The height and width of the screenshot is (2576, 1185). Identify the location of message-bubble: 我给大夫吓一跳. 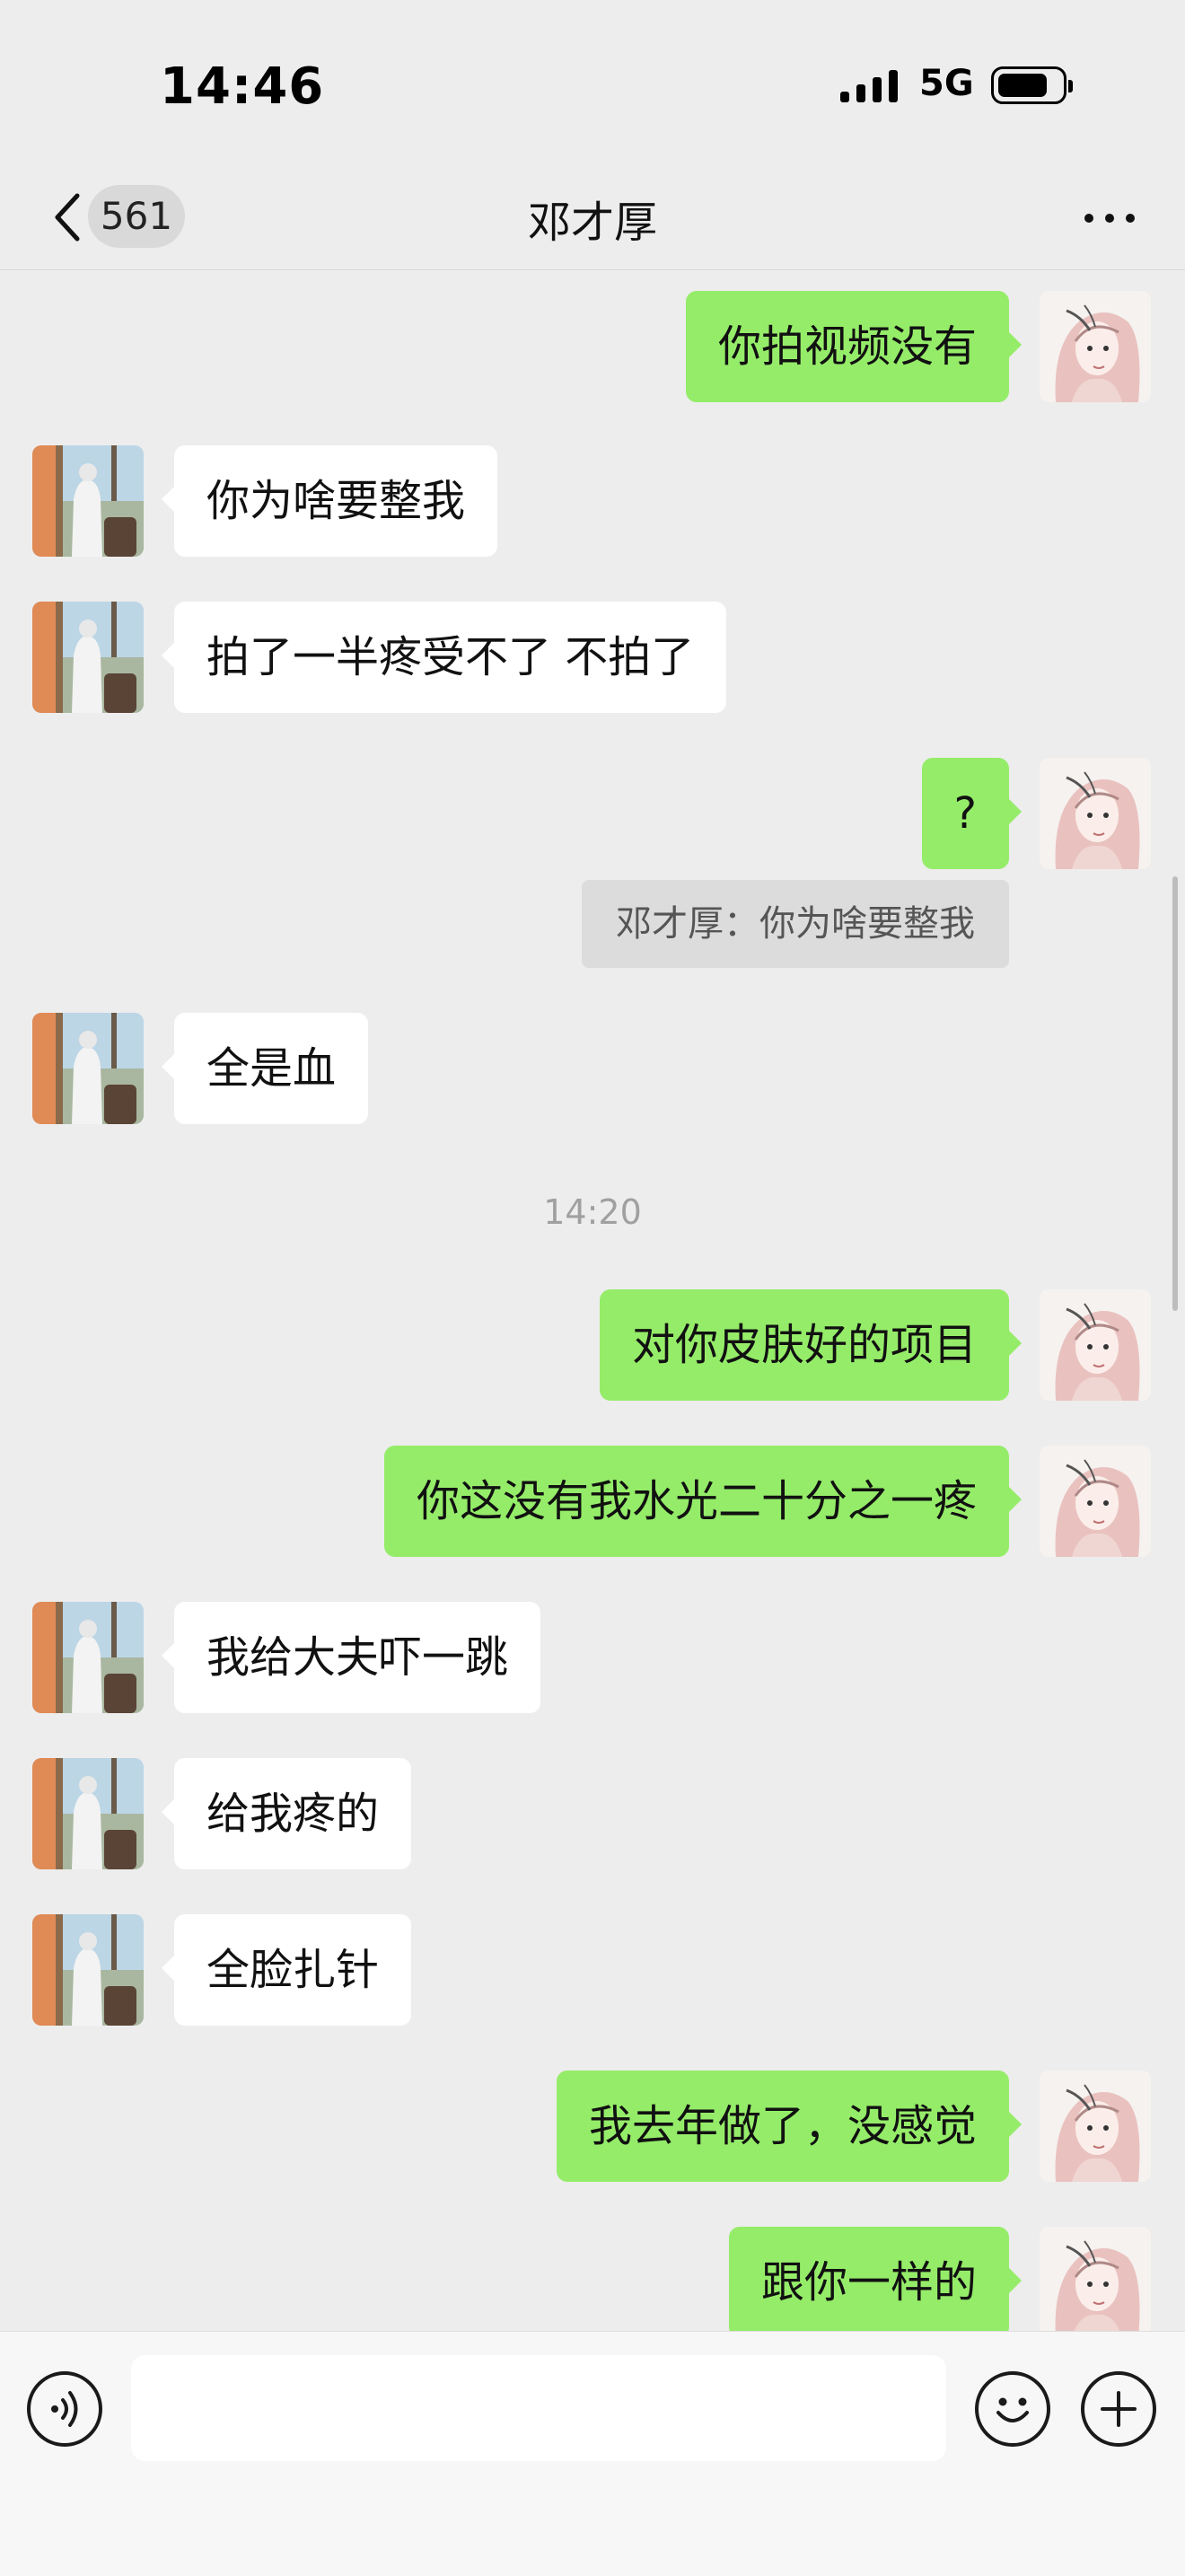
(351, 1657).